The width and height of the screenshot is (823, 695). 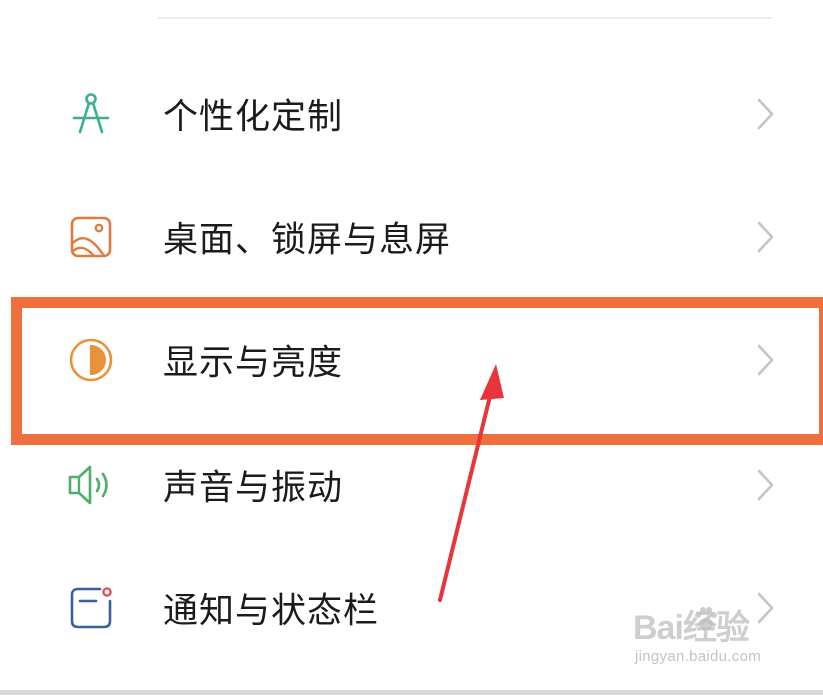 What do you see at coordinates (91, 360) in the screenshot?
I see `brightness-icon` at bounding box center [91, 360].